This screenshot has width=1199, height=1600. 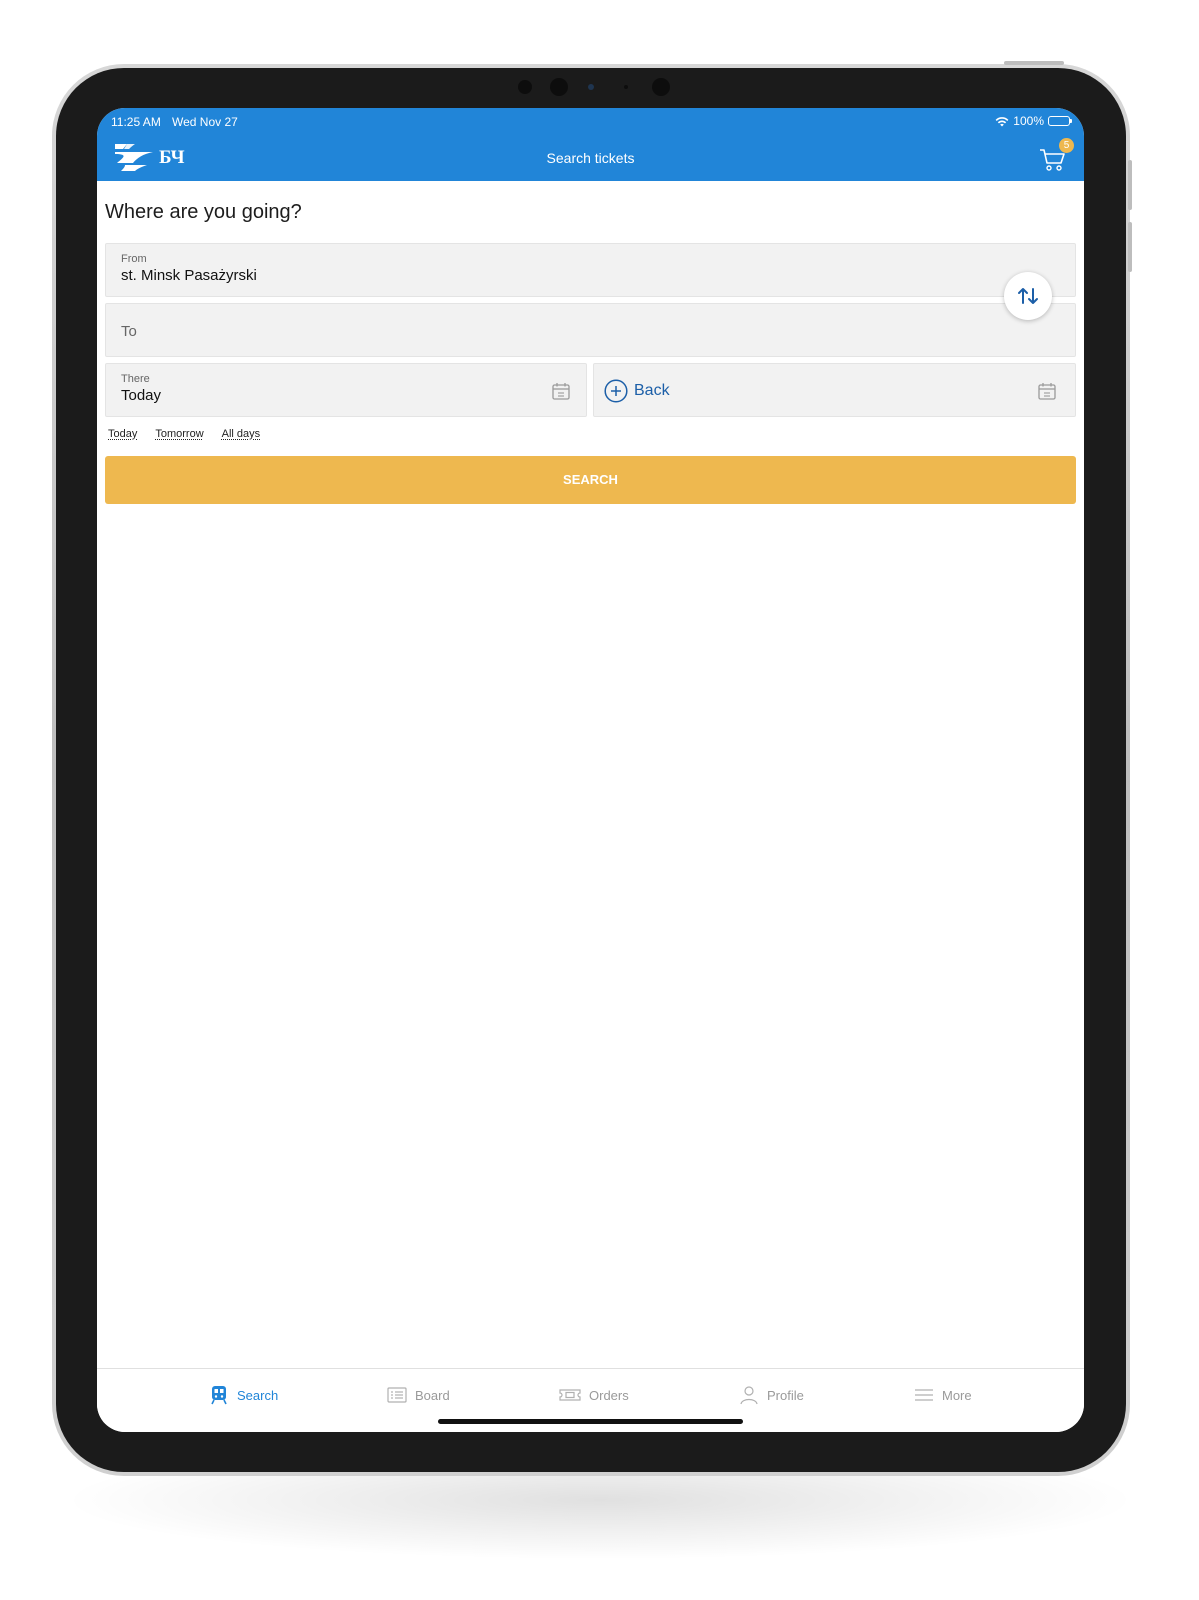 I want to click on battery-icon, so click(x=1060, y=121).